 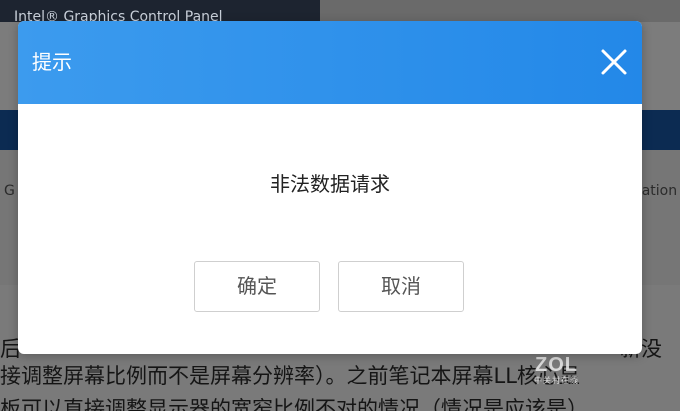 I want to click on close-icon, so click(x=614, y=62).